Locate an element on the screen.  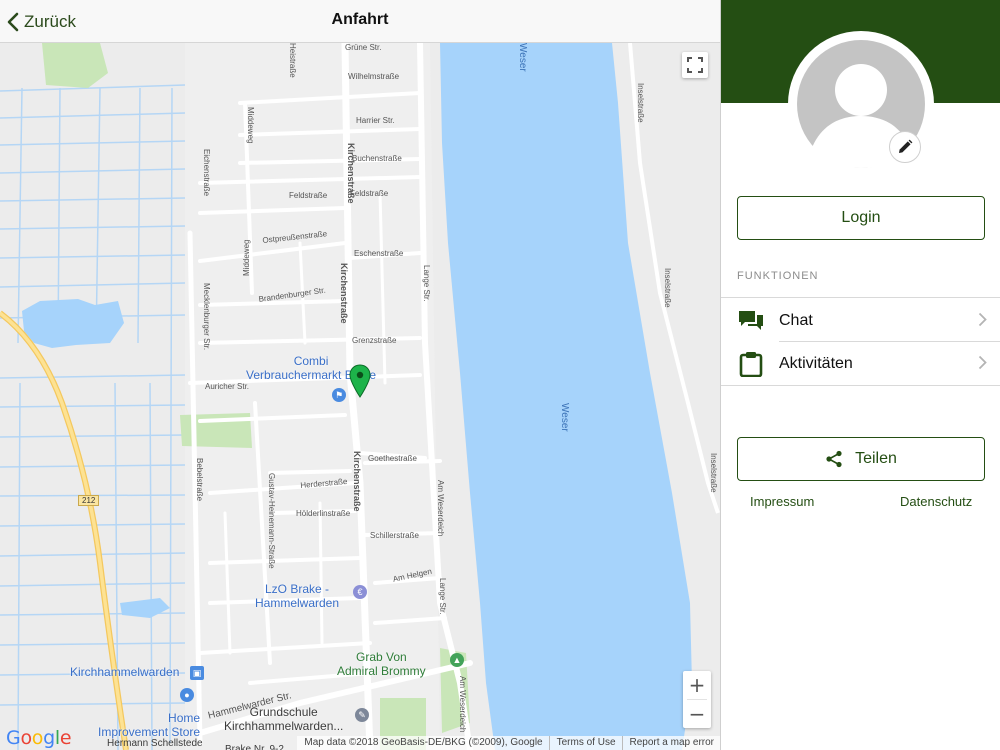
share-label: Teilen is located at coordinates (876, 458).